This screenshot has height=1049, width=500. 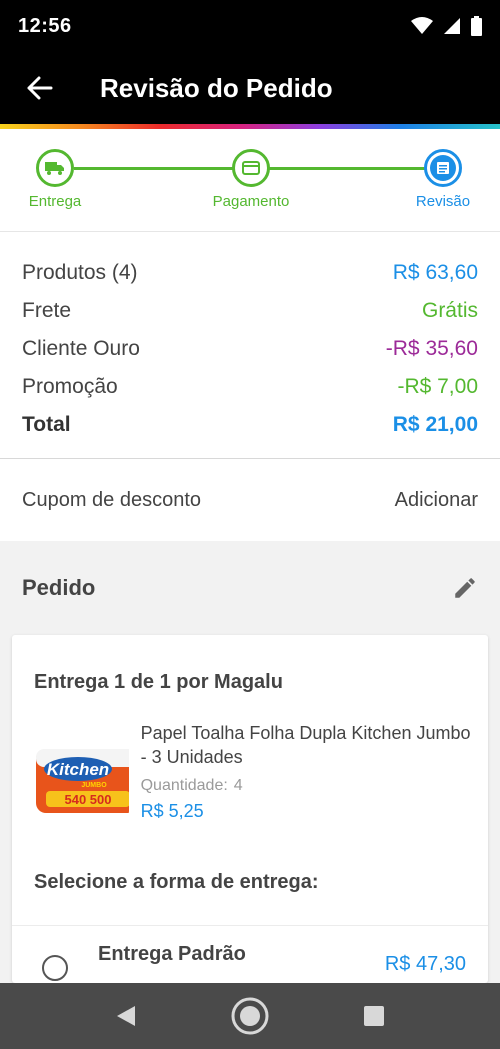 What do you see at coordinates (476, 26) in the screenshot?
I see `battery-icon` at bounding box center [476, 26].